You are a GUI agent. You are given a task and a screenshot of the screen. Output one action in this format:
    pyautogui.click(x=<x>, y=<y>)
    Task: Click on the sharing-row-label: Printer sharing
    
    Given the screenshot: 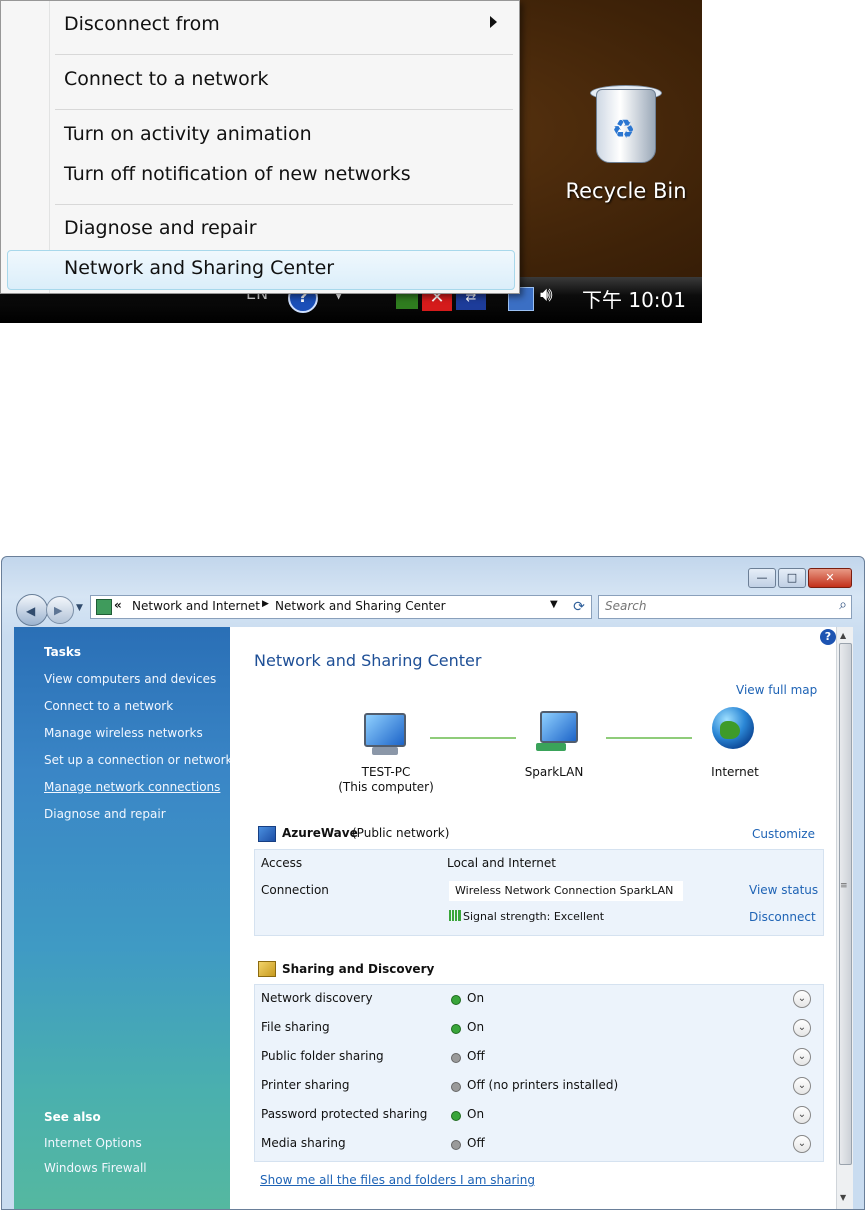 What is the action you would take?
    pyautogui.click(x=305, y=1085)
    